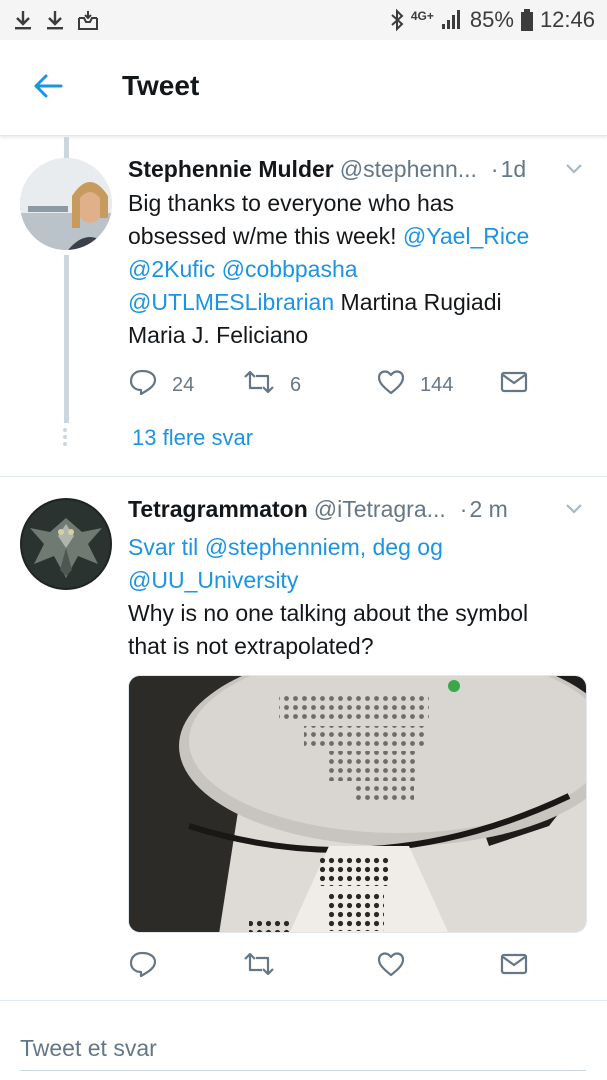  I want to click on retweet-button, so click(259, 967).